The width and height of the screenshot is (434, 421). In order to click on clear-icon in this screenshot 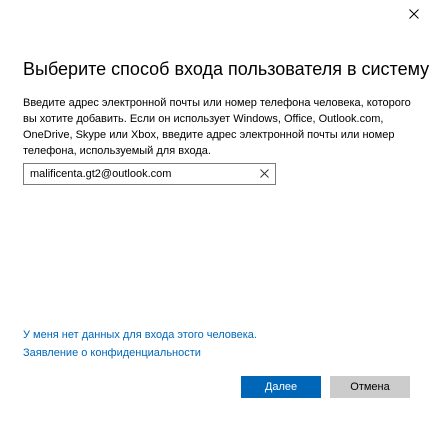, I will do `click(264, 174)`.